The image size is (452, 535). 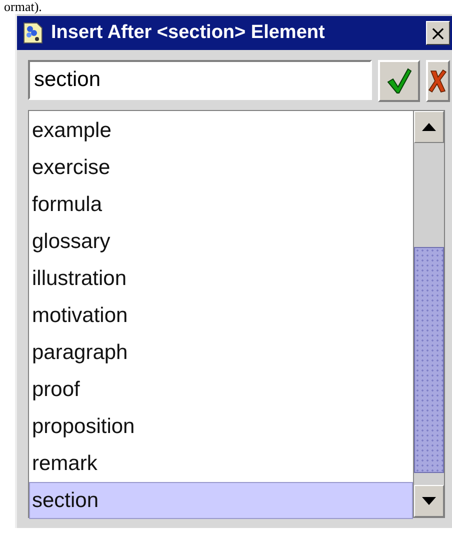 What do you see at coordinates (33, 33) in the screenshot?
I see `document-icon` at bounding box center [33, 33].